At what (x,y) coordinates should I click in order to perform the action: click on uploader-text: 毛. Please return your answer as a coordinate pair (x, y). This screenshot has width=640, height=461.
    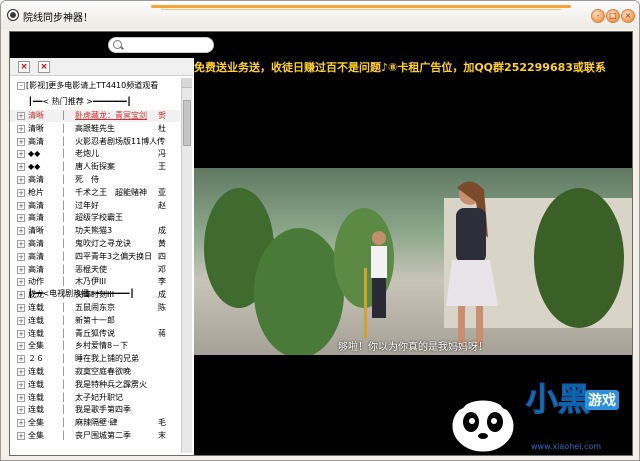
    Looking at the image, I should click on (162, 423).